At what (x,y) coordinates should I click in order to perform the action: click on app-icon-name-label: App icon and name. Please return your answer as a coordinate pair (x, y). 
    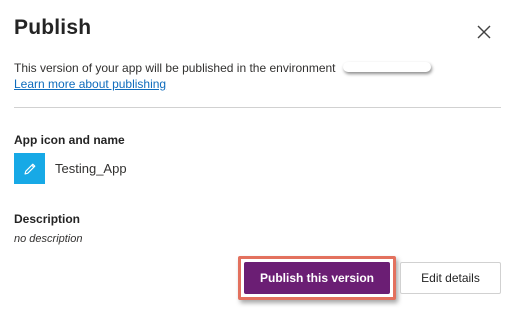
    Looking at the image, I should click on (69, 140).